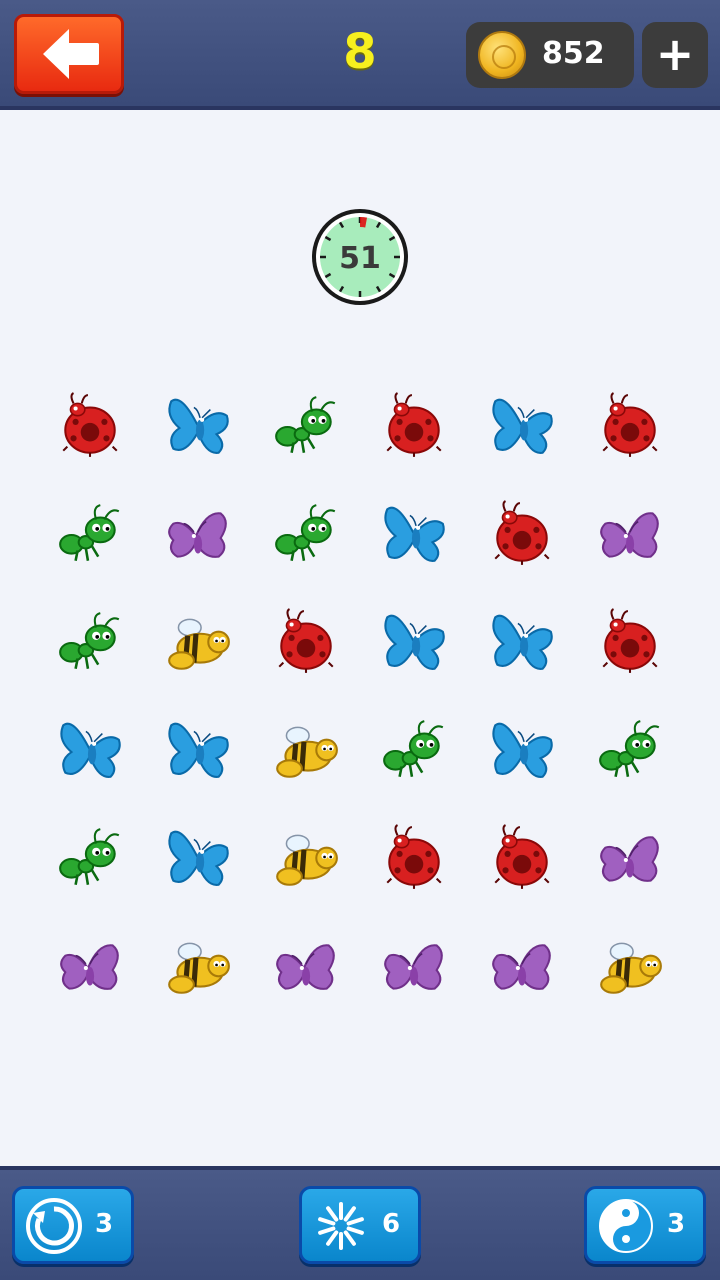 The width and height of the screenshot is (720, 1280). What do you see at coordinates (54, 1226) in the screenshot?
I see `refresh-icon` at bounding box center [54, 1226].